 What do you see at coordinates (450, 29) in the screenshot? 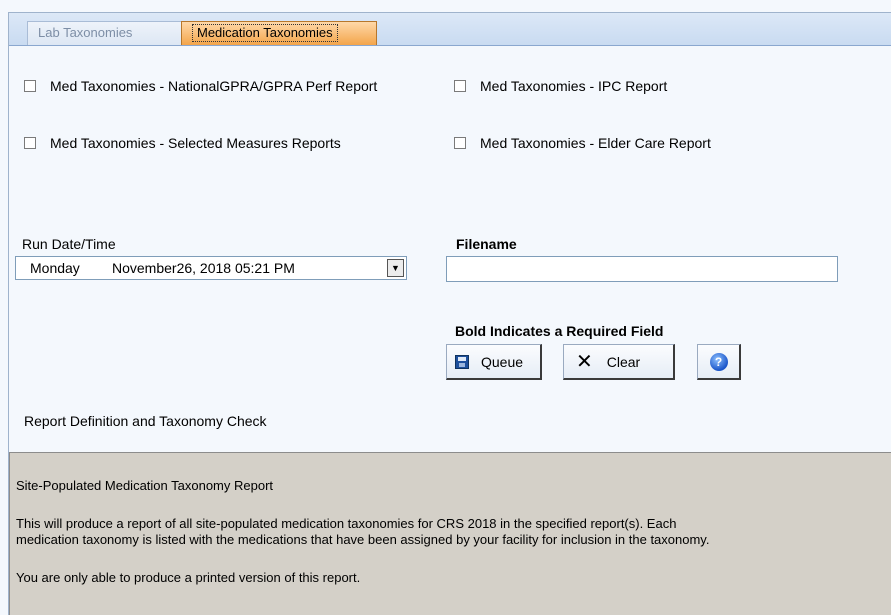
I see `tab-strip: Lab Taxonomies Medication Taxonomies` at bounding box center [450, 29].